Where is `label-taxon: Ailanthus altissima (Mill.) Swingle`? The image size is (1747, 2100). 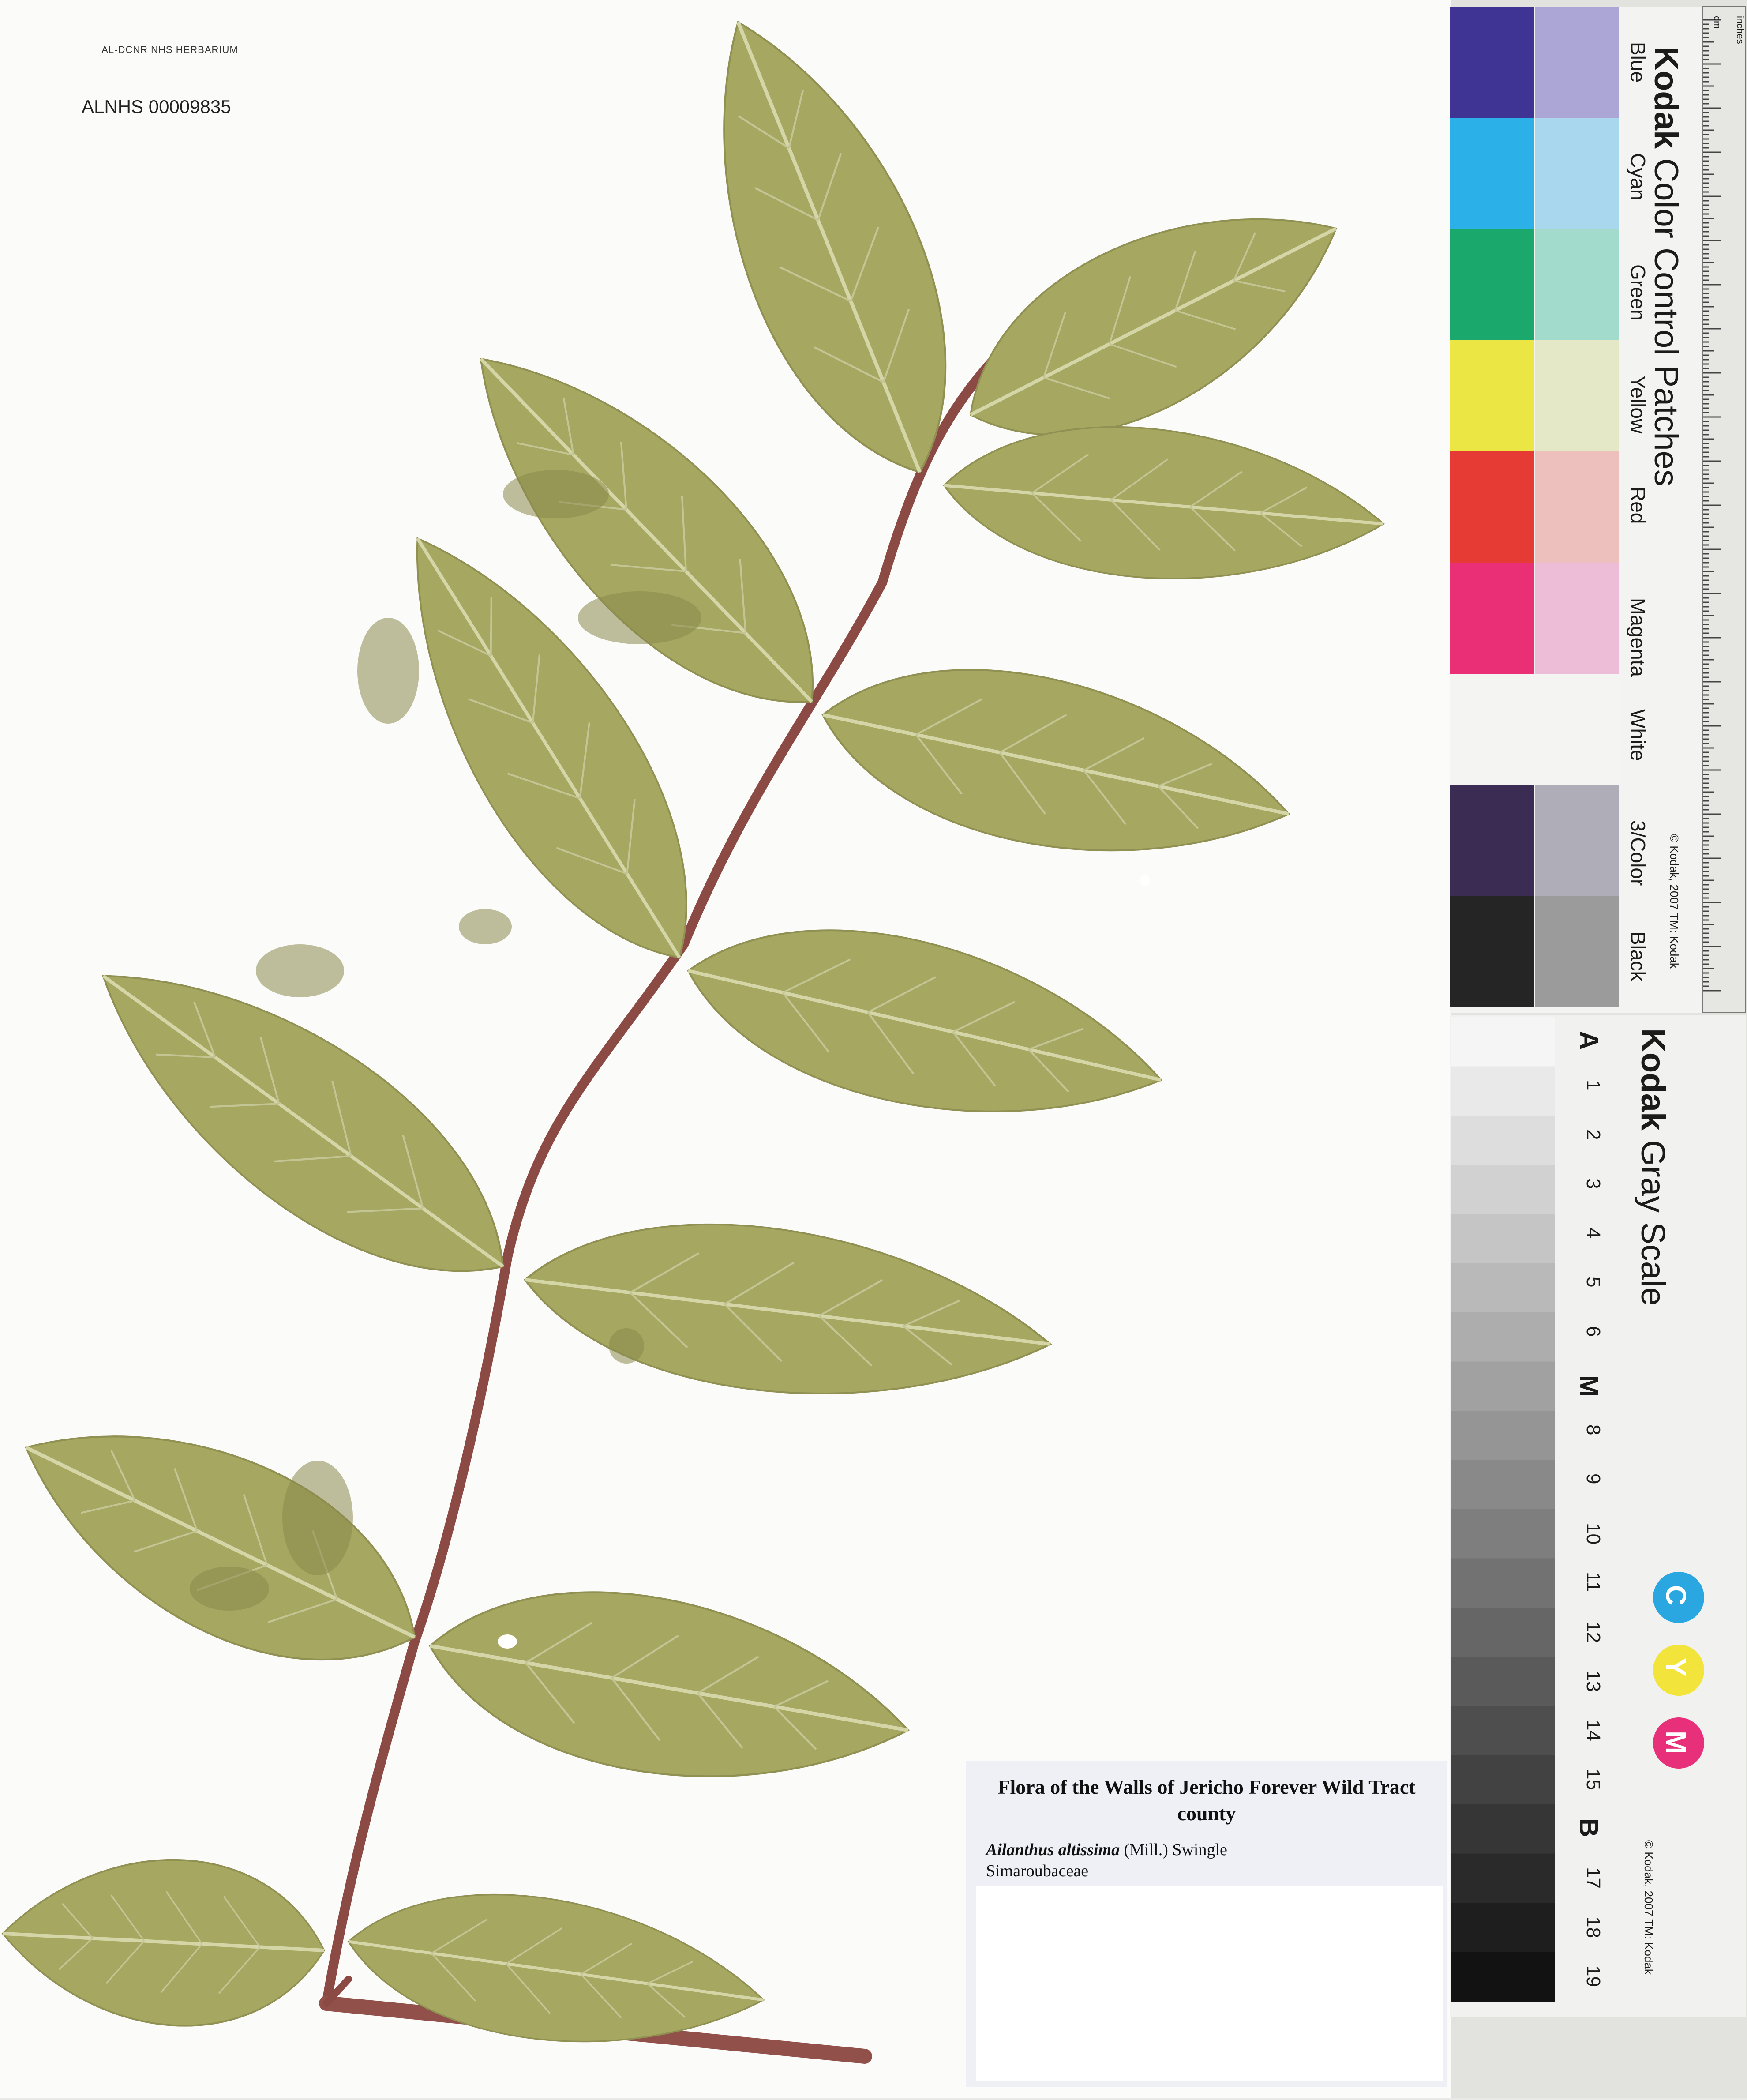
label-taxon: Ailanthus altissima (Mill.) Swingle is located at coordinates (1106, 1850).